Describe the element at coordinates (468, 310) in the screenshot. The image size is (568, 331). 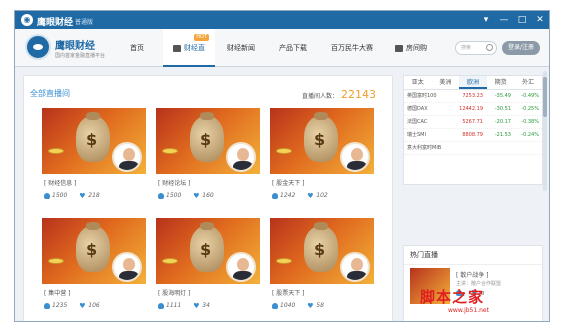
I see `watermark-url: www.jb51.net` at that location.